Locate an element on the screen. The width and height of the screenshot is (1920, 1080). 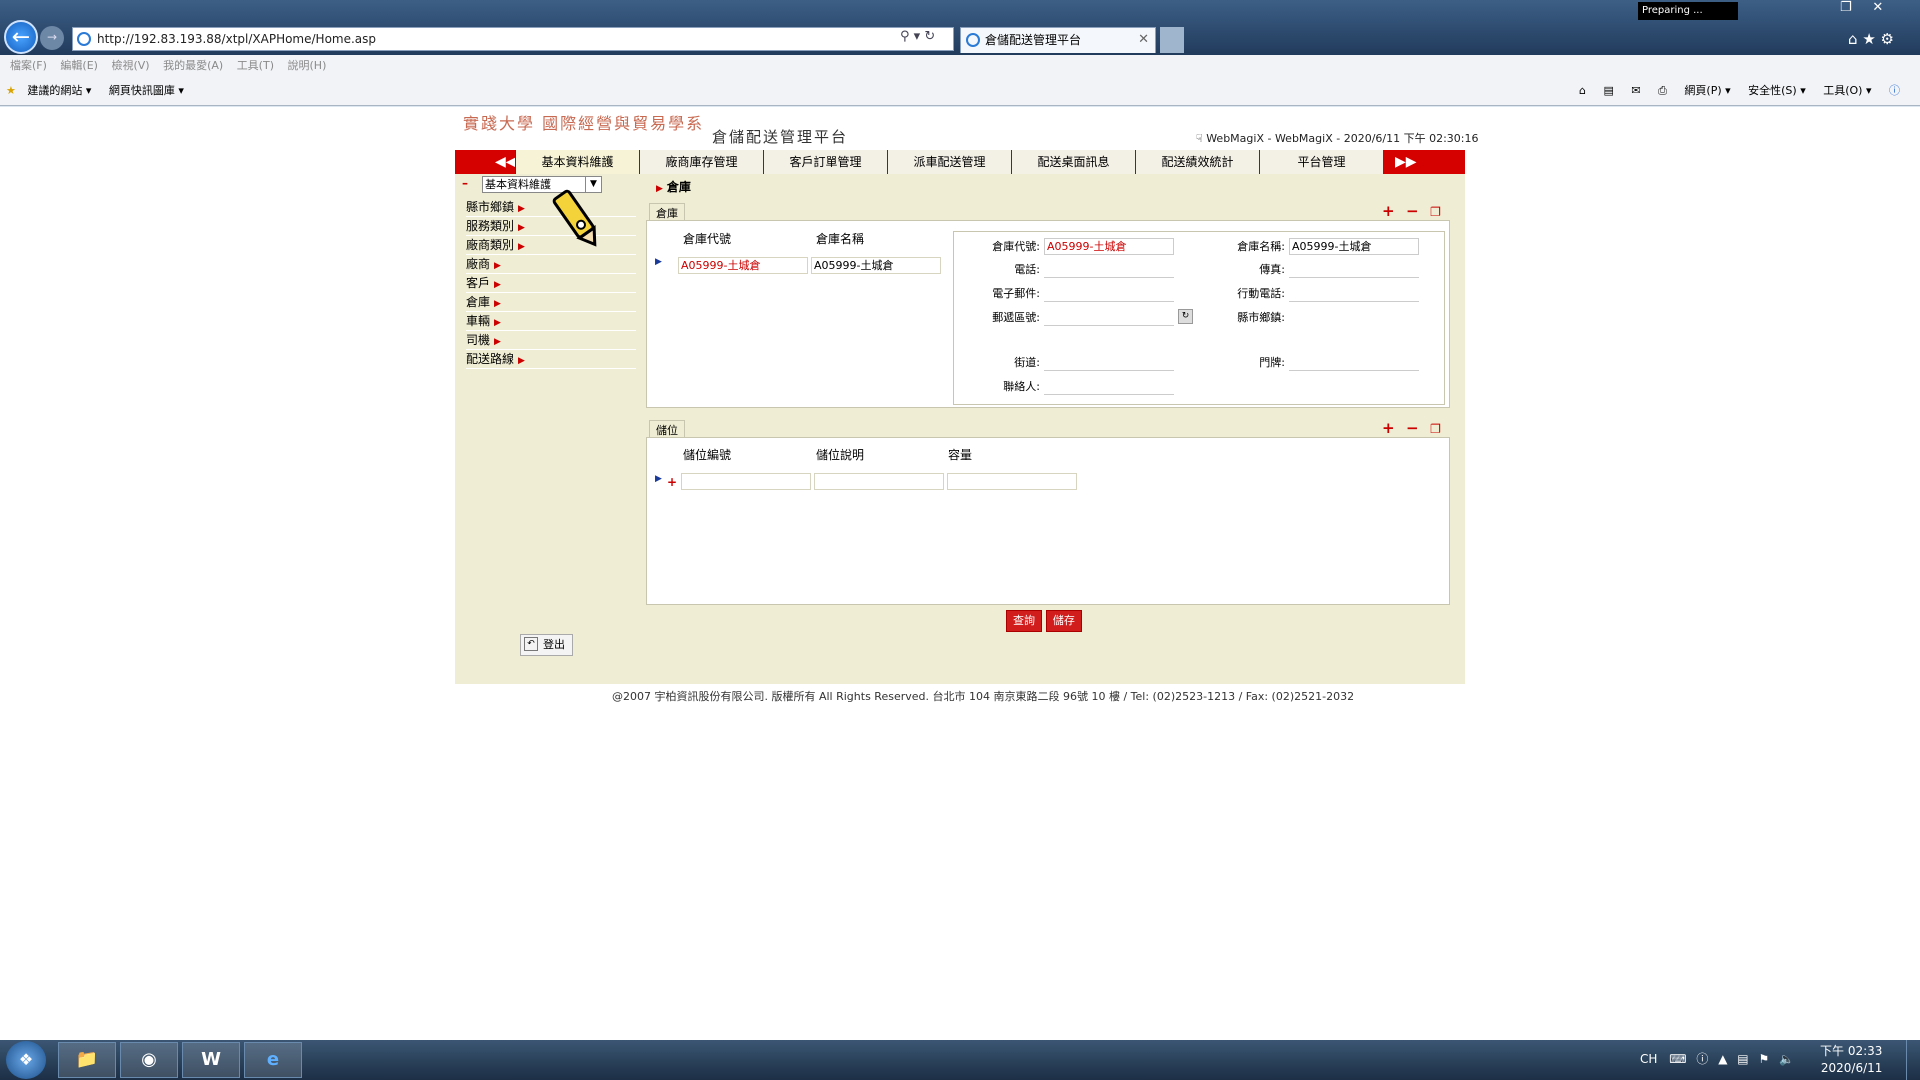
browser-tab: 倉儲配送管理平台 ✕ is located at coordinates (1058, 40).